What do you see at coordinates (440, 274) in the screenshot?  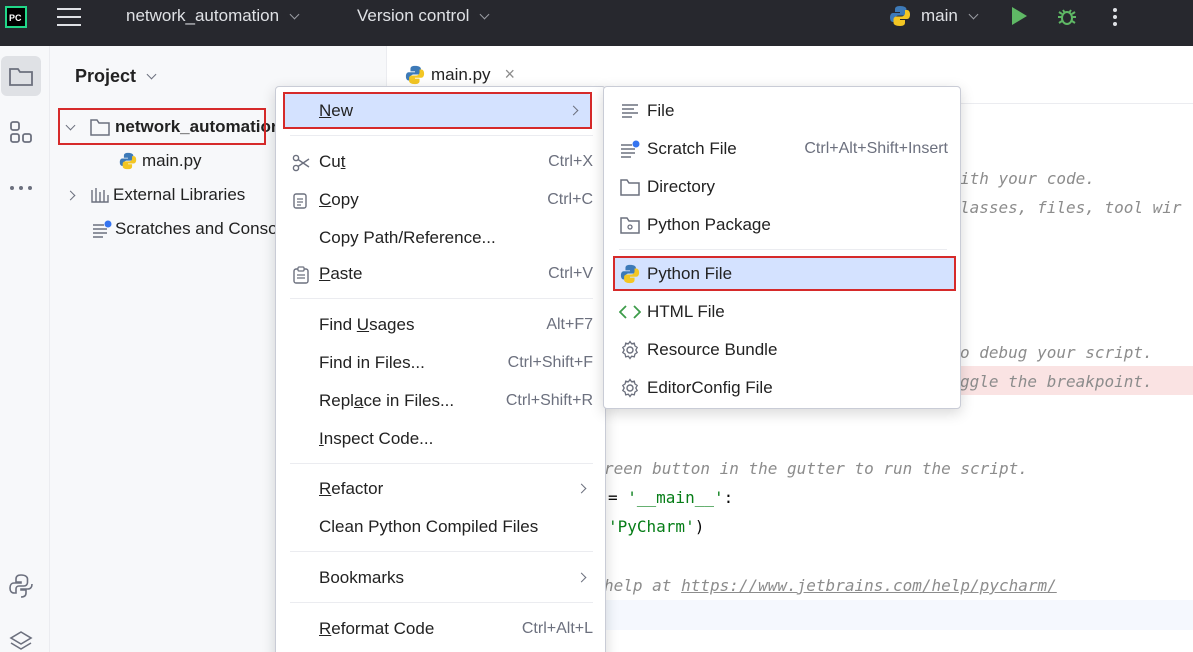 I see `menu-item-paste: Paste Ctrl+V` at bounding box center [440, 274].